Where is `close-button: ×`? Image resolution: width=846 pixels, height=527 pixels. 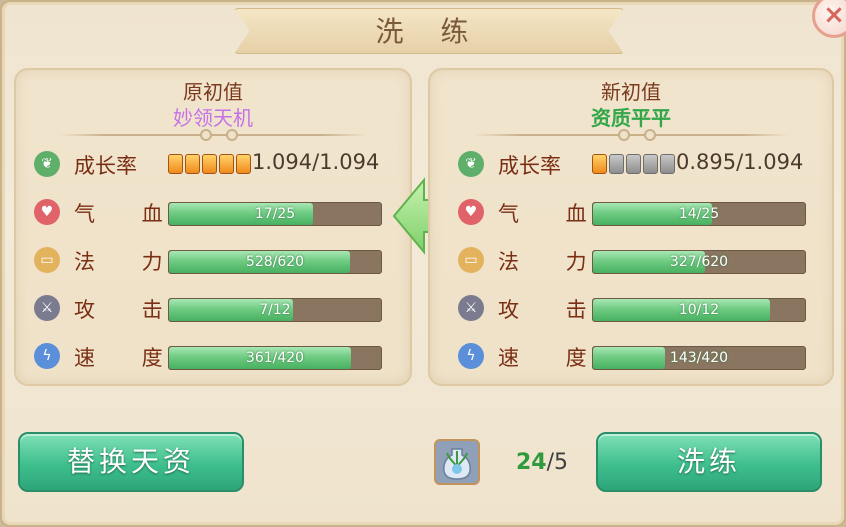
close-button: × is located at coordinates (829, 19).